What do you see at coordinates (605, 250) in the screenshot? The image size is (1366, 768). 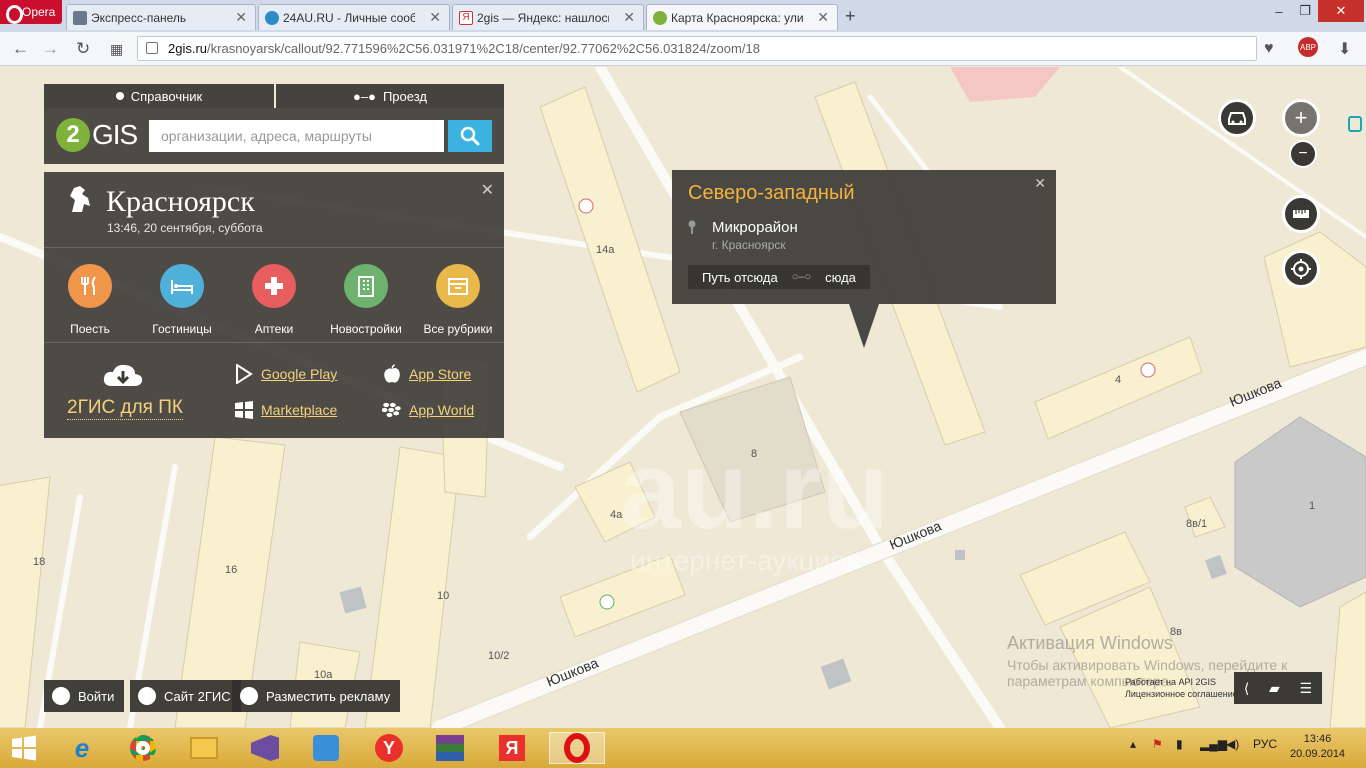 I see `building-label: 14а` at bounding box center [605, 250].